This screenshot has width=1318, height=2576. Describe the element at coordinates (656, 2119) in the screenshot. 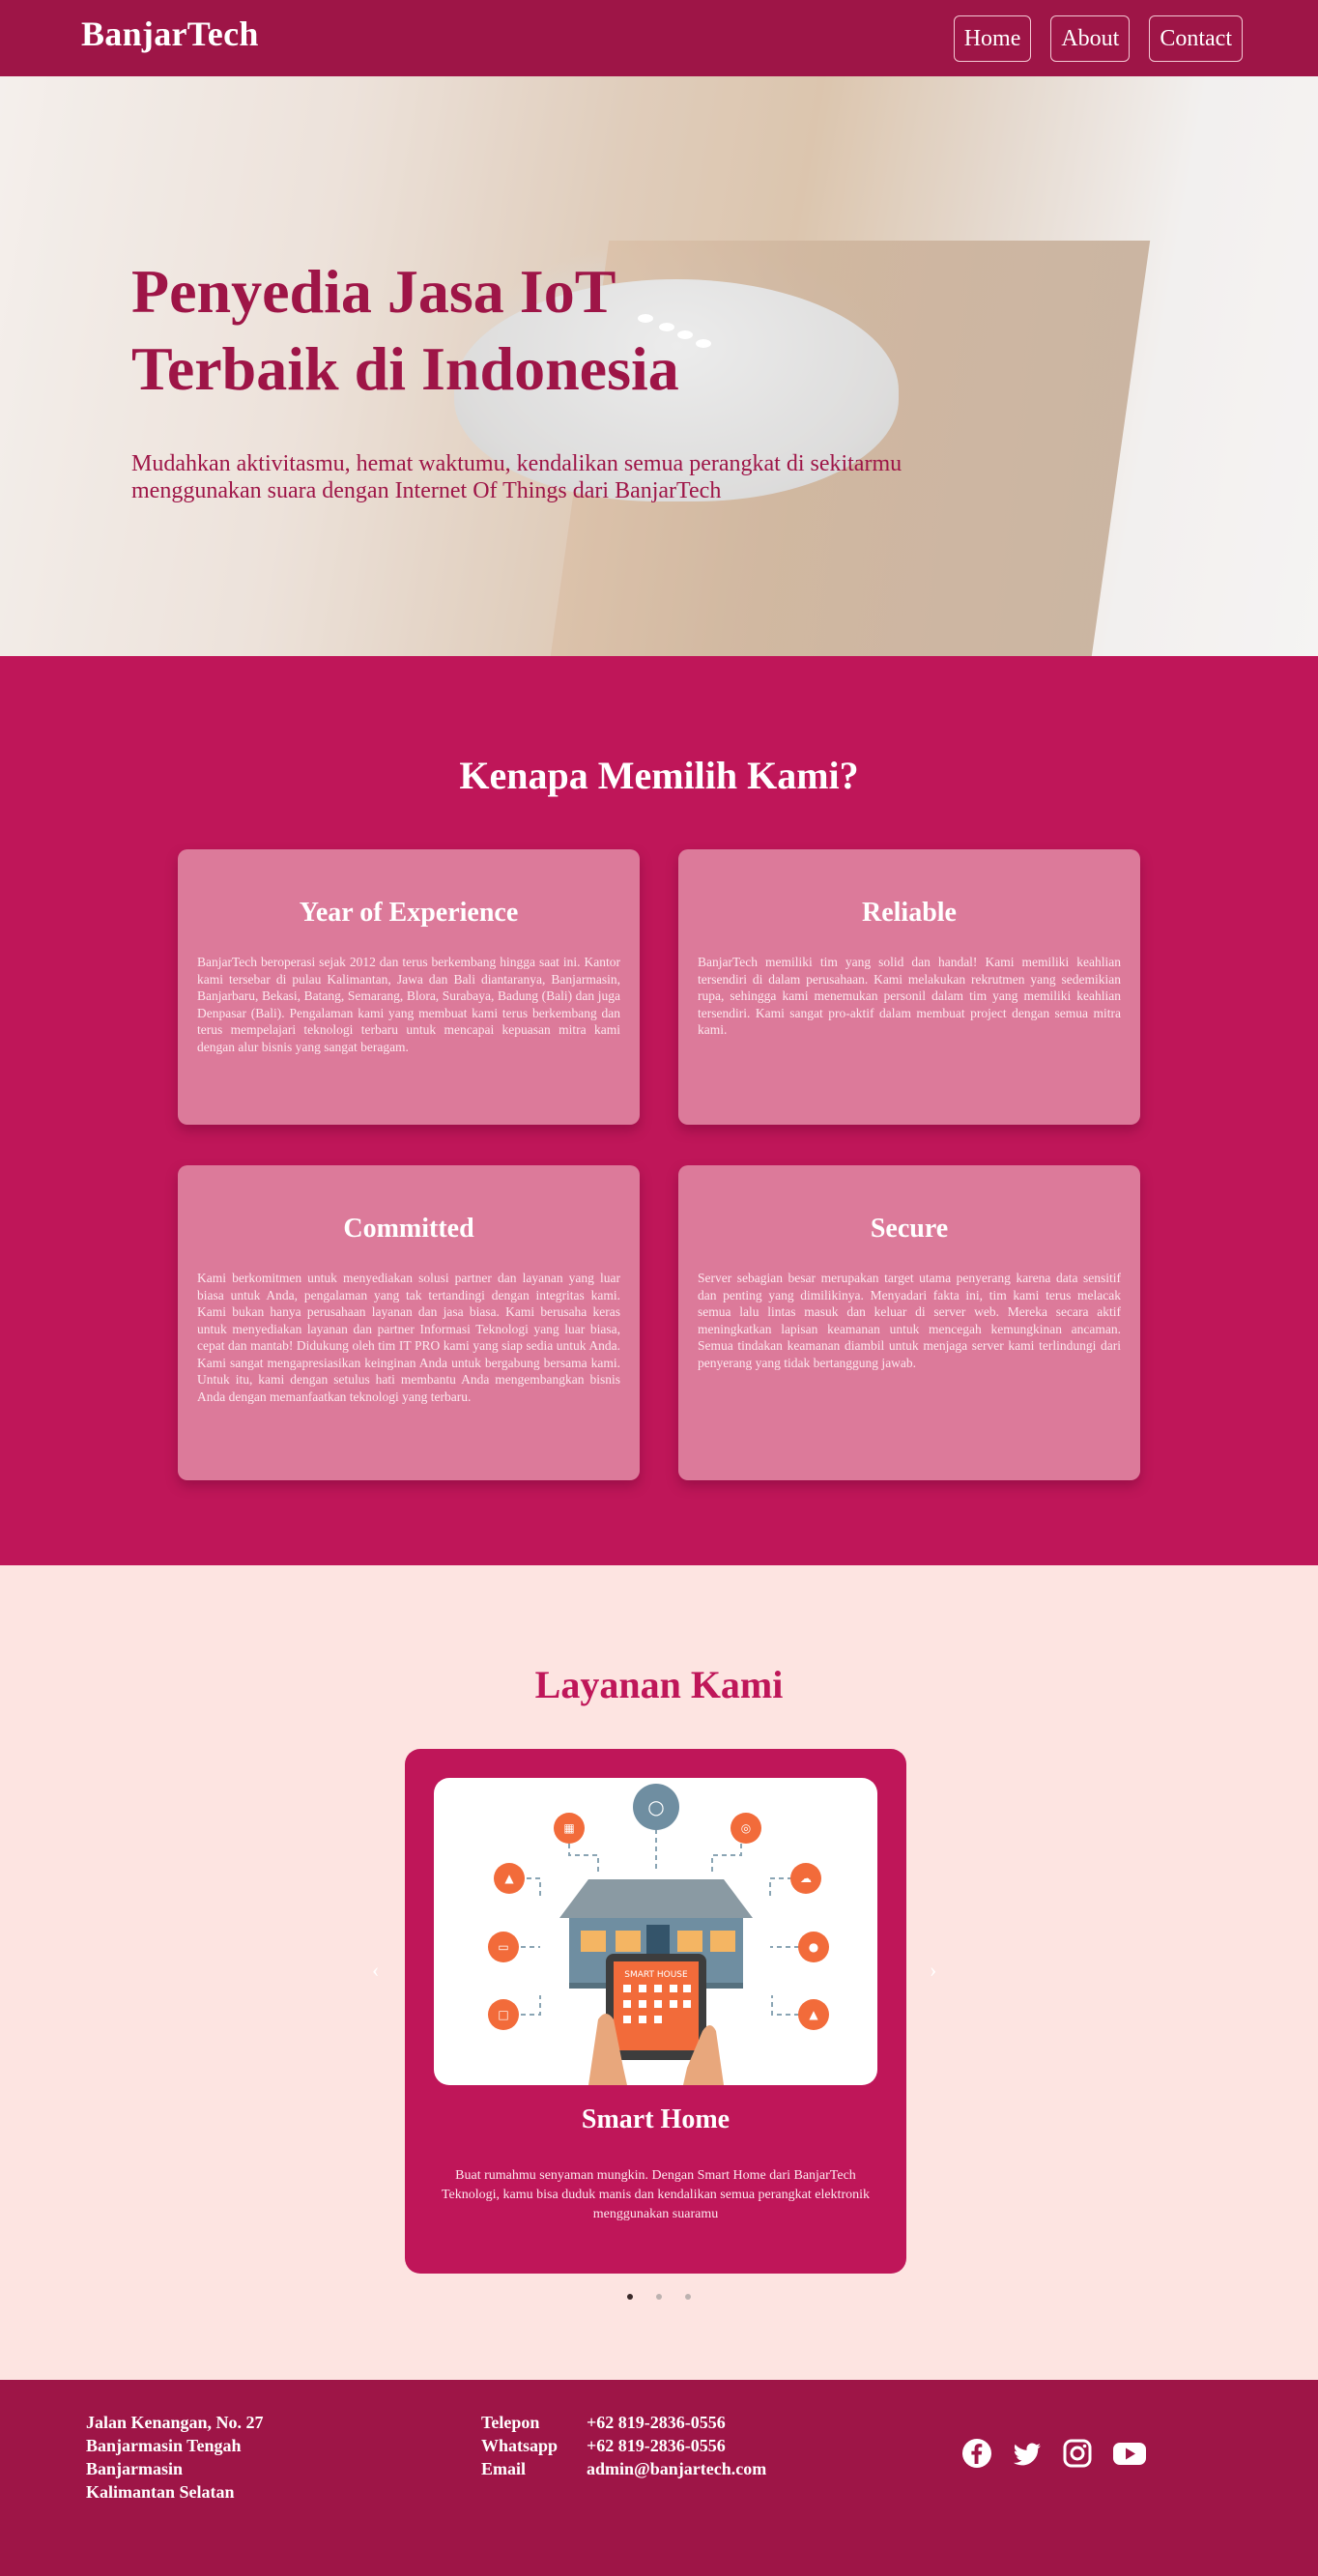

I see `service-title: Smart Home` at that location.